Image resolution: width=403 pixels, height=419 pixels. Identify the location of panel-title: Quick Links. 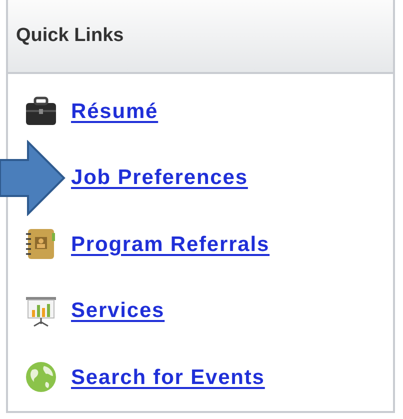
(70, 36).